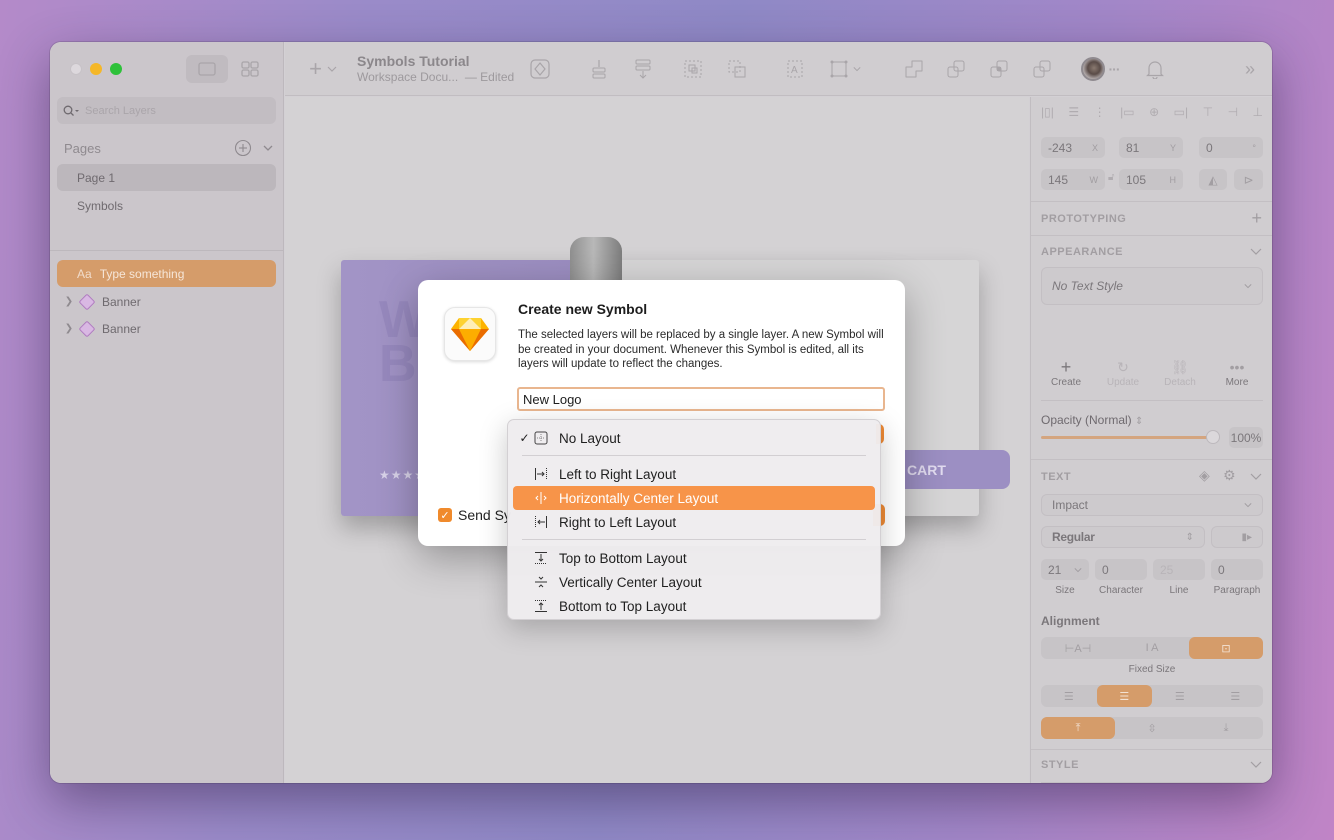 The image size is (1334, 840). Describe the element at coordinates (1229, 475) in the screenshot. I see `text-settings-gear-icon: ⚙` at that location.